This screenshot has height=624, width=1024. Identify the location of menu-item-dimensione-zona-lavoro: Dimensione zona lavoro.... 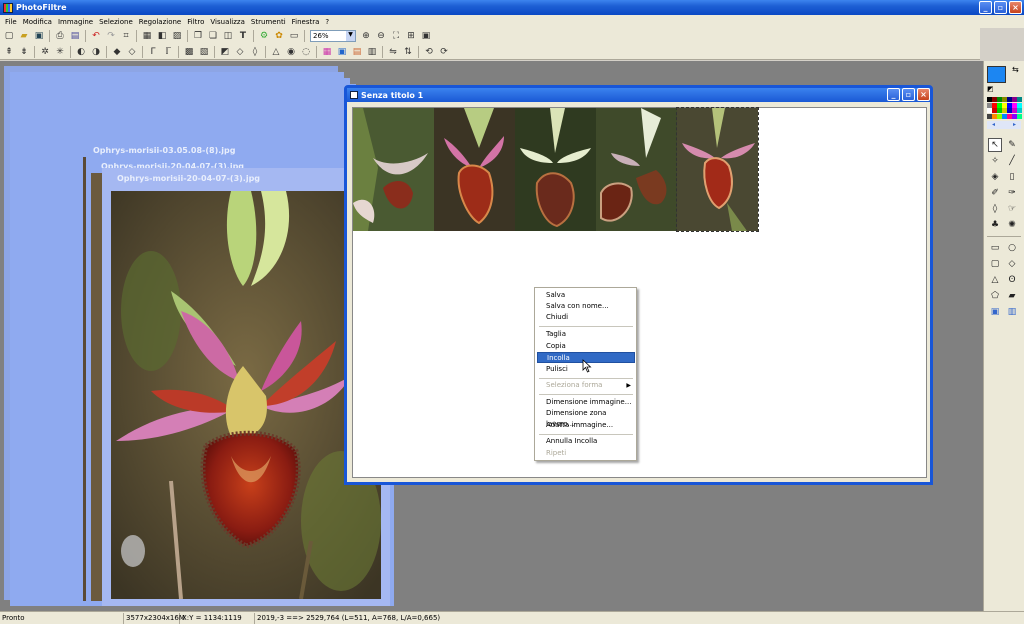
(586, 418).